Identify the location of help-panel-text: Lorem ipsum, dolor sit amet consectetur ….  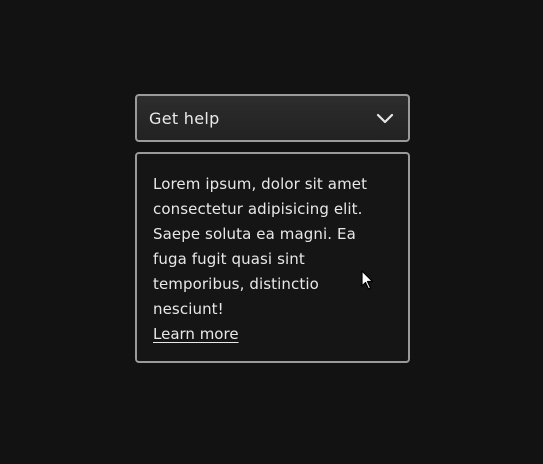
(260, 246).